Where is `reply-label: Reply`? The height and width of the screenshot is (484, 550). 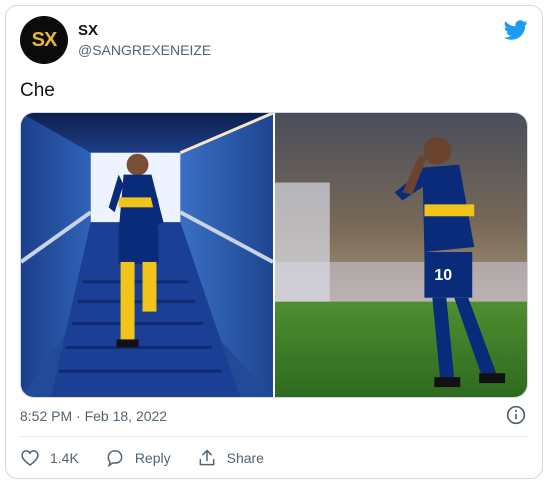 reply-label: Reply is located at coordinates (152, 458).